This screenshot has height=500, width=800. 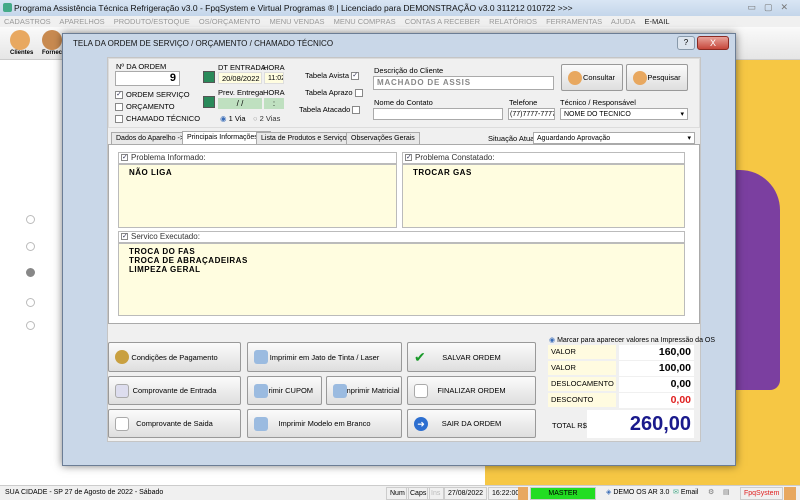 What do you see at coordinates (324, 423) in the screenshot?
I see `imprimir-modelo-branco-button: Imprimir Modelo em Branco` at bounding box center [324, 423].